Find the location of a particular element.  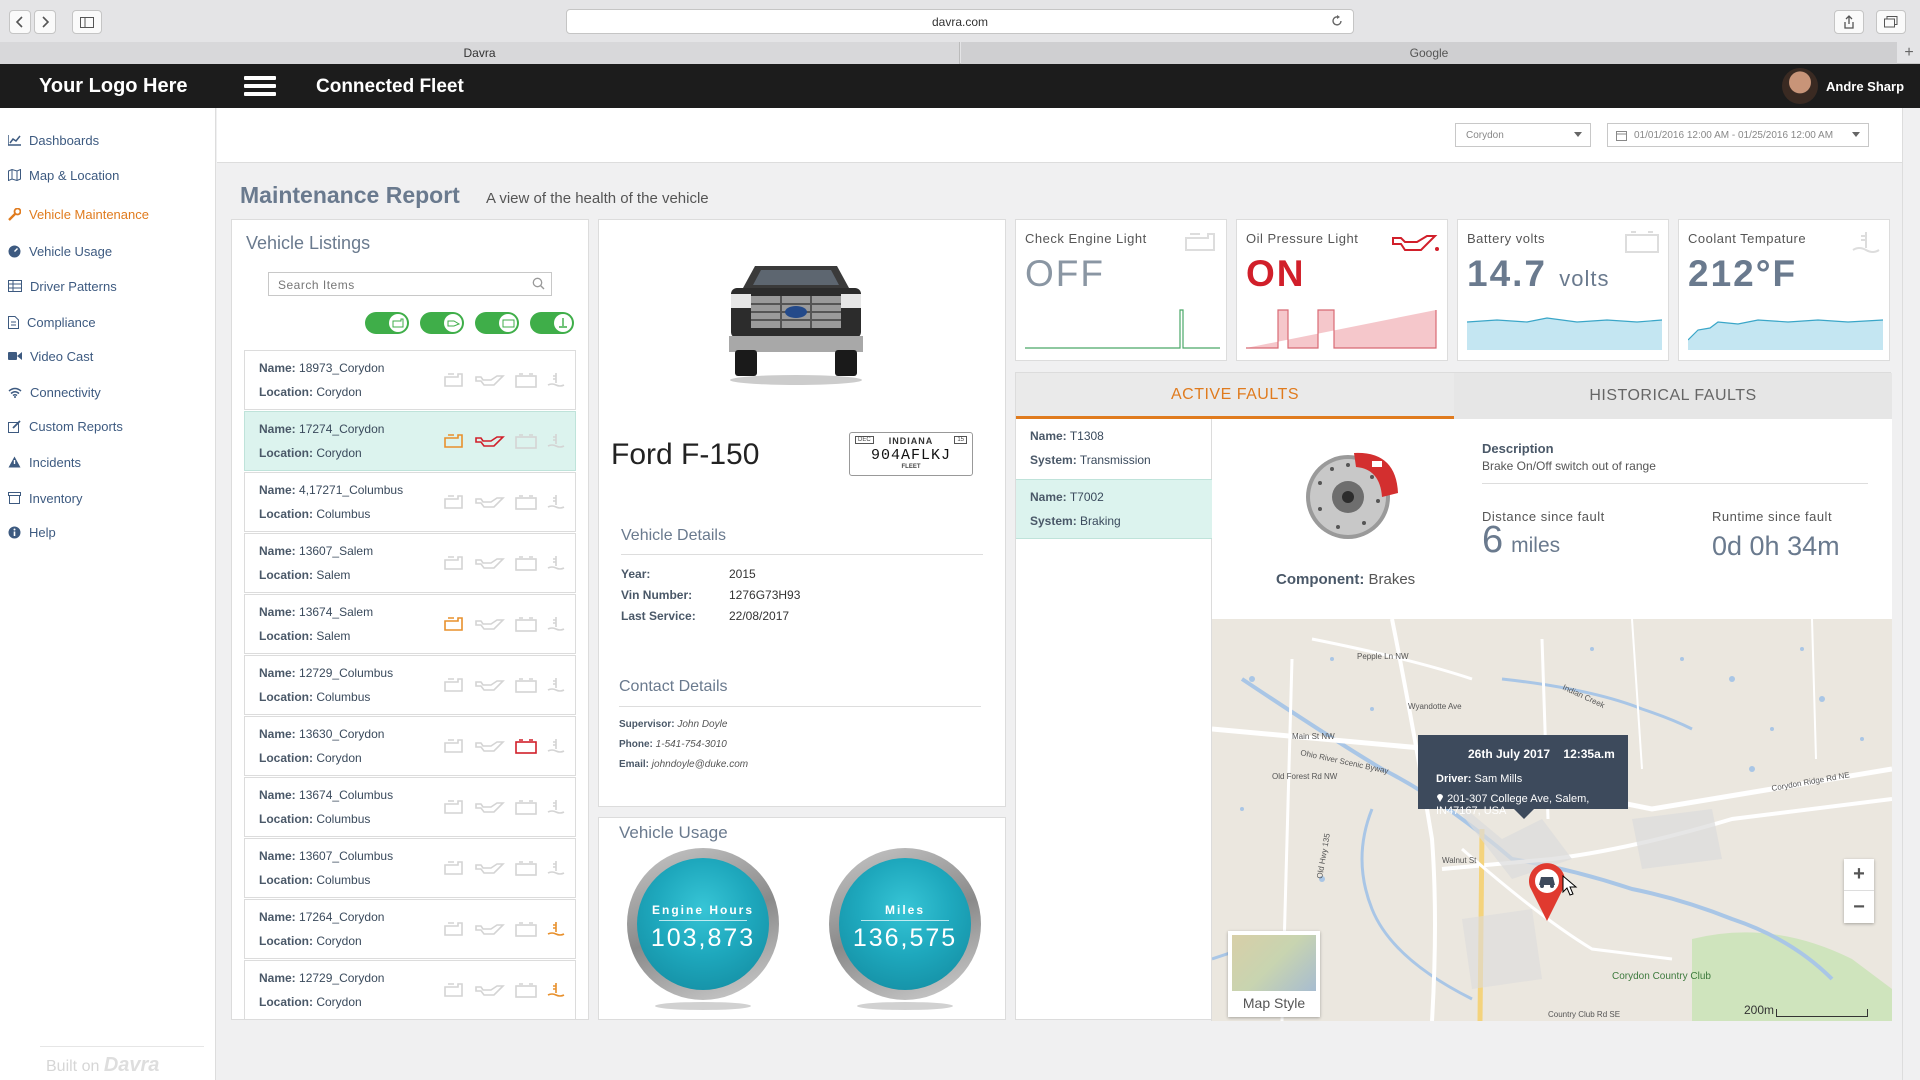

vehicle-name: Ford F-150 is located at coordinates (685, 454).